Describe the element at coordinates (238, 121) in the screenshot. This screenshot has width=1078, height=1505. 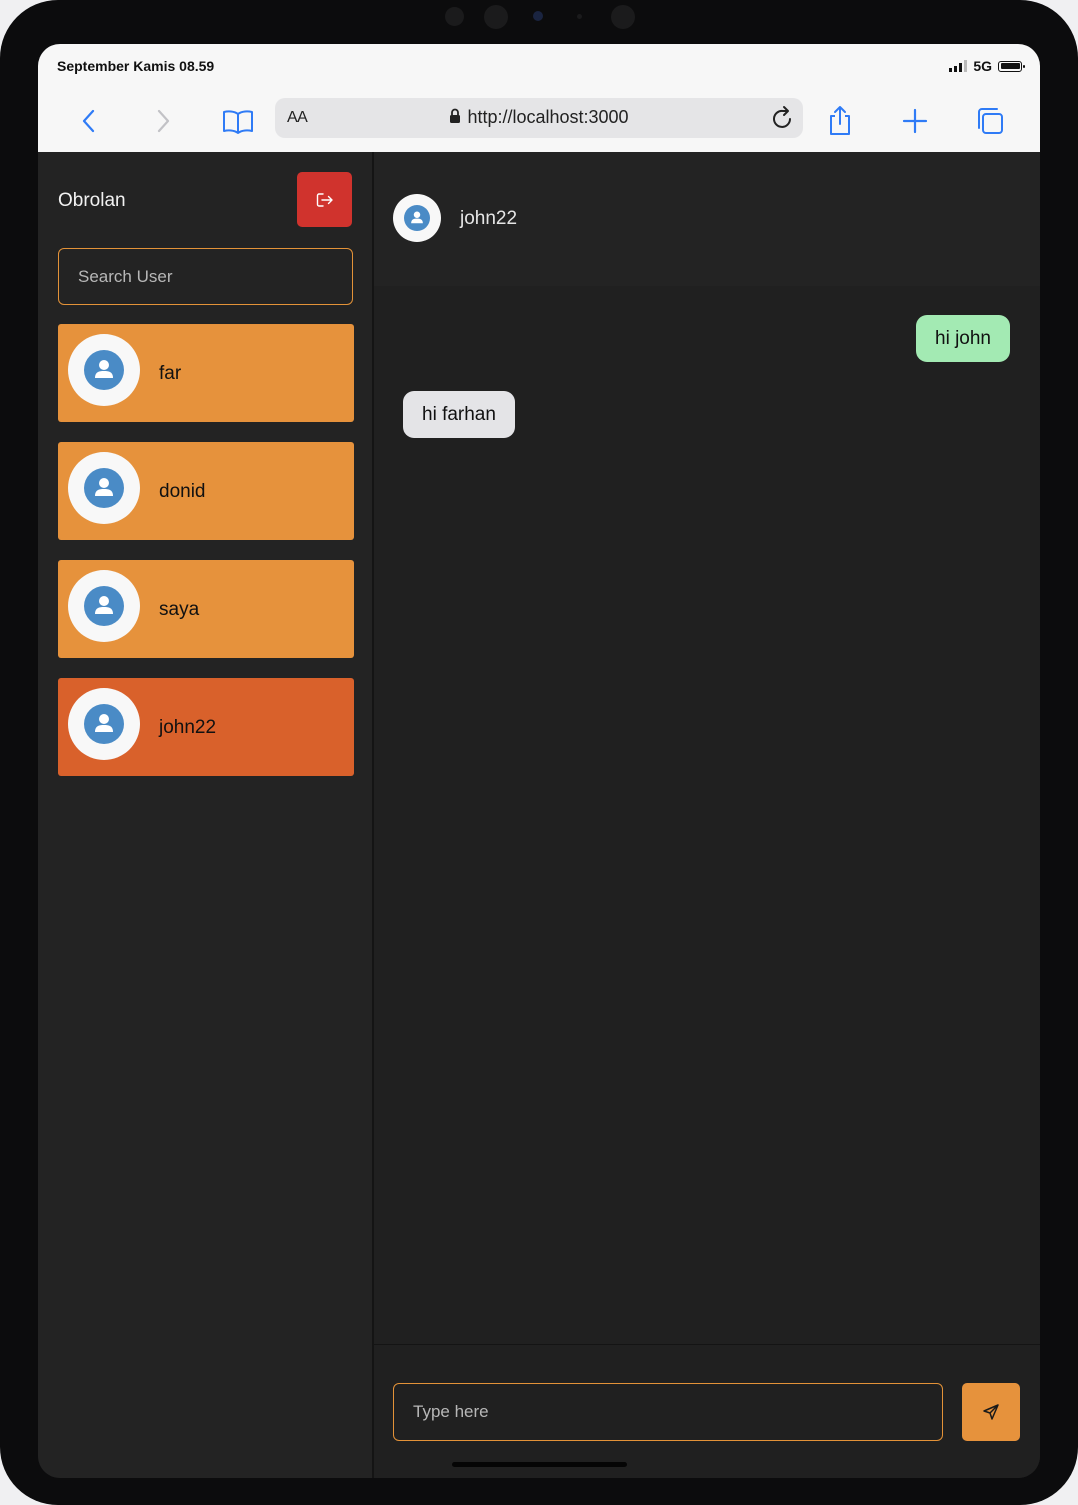
I see `bookmarks-icon` at that location.